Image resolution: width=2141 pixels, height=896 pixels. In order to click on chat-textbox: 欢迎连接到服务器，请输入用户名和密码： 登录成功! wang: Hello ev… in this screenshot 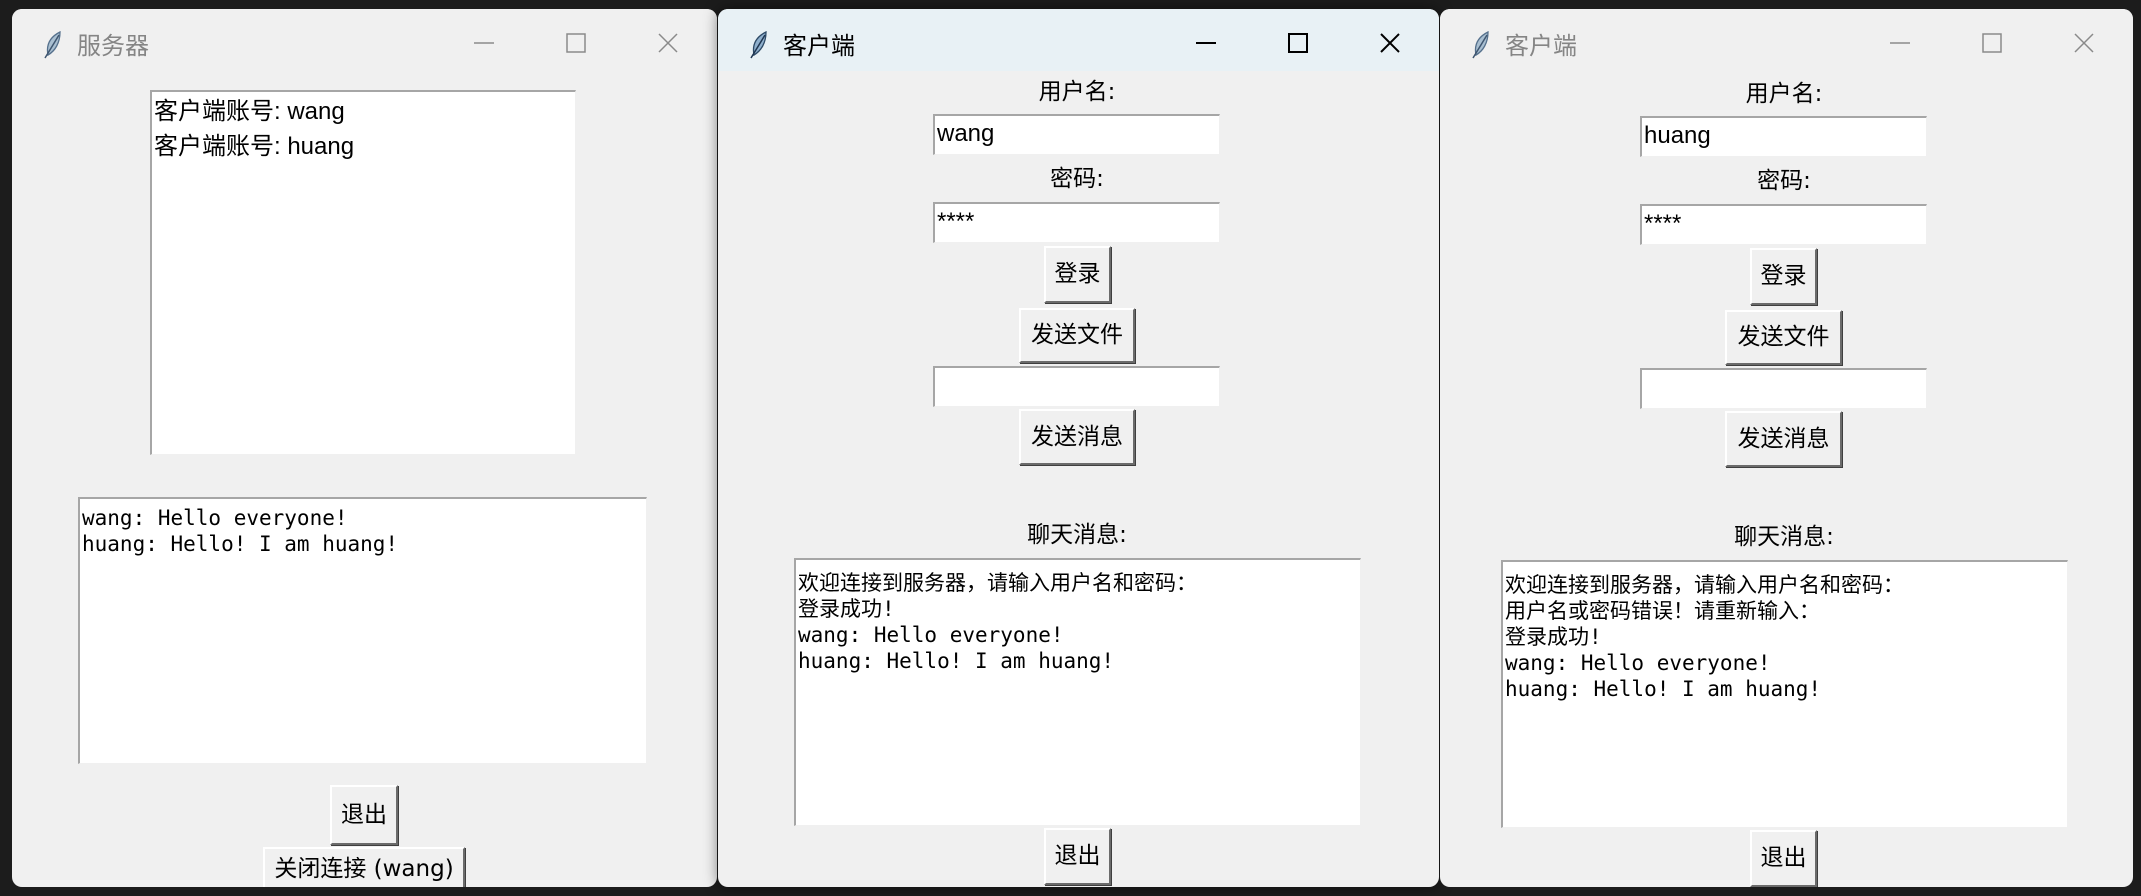, I will do `click(1077, 692)`.